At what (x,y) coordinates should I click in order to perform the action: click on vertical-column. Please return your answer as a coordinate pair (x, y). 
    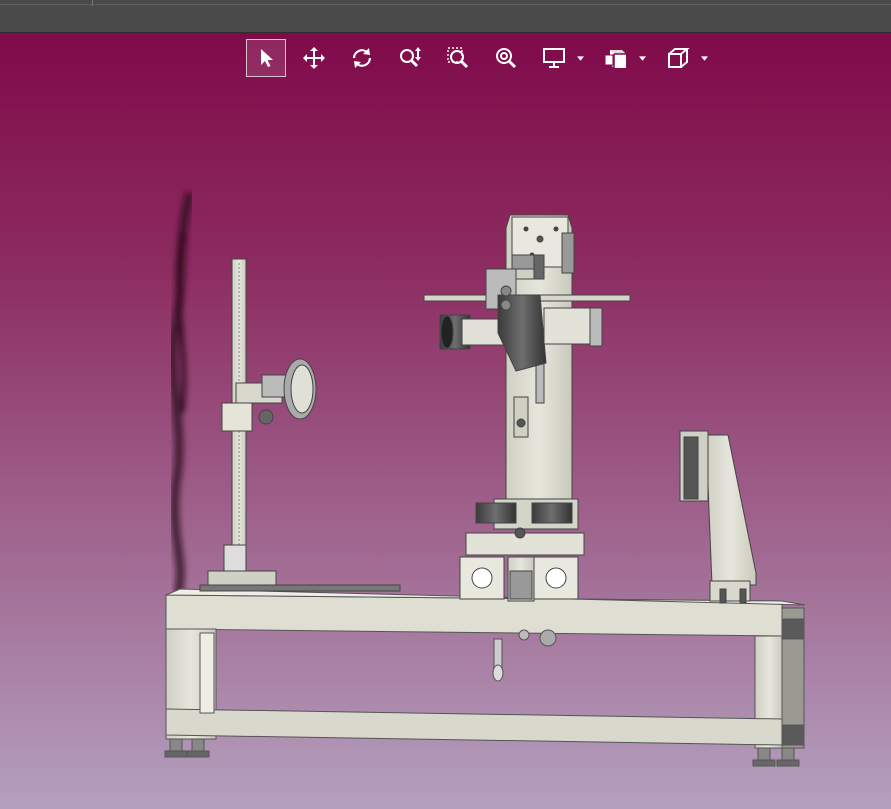
    Looking at the image, I should click on (527, 408).